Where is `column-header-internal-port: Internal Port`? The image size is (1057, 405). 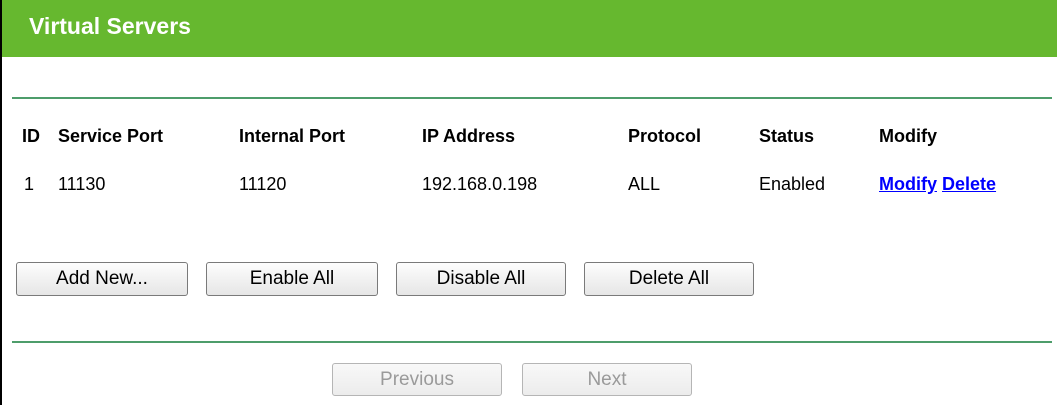 column-header-internal-port: Internal Port is located at coordinates (292, 136).